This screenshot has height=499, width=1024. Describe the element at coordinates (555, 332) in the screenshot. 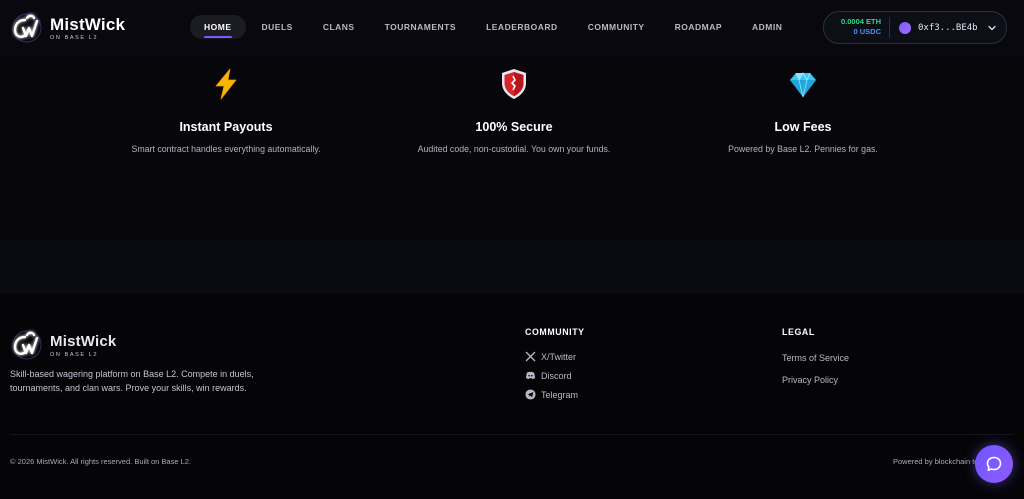

I see `community-heading: COMMUNITY` at that location.